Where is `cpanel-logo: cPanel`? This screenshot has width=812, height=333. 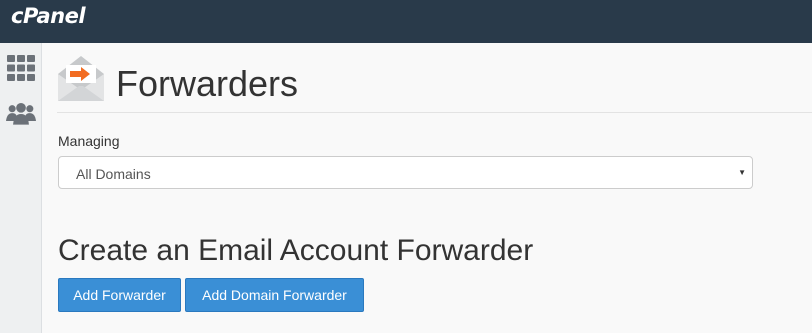 cpanel-logo: cPanel is located at coordinates (48, 16).